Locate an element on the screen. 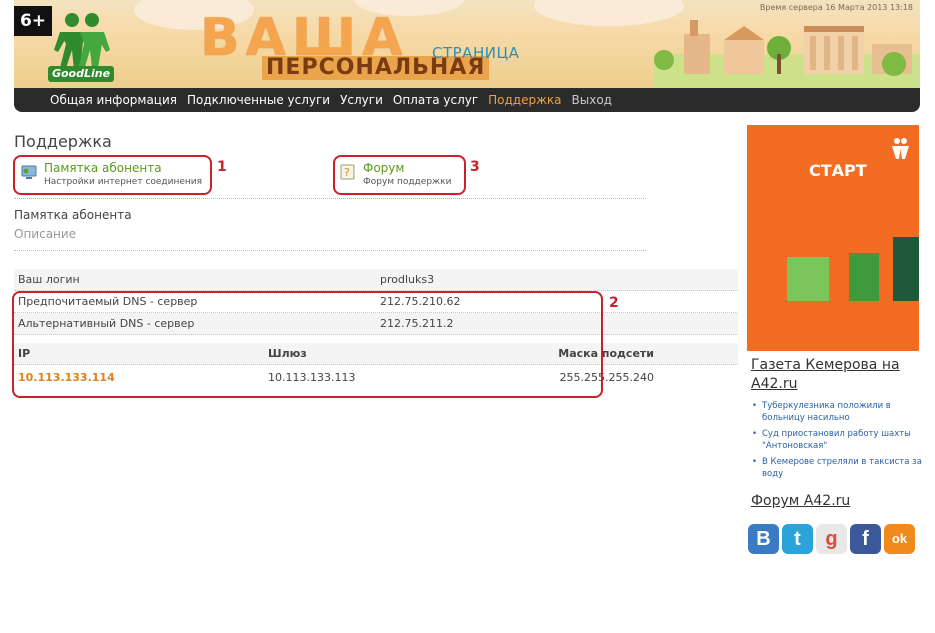 The height and width of the screenshot is (633, 935). nav-item-general-info: Общая информация is located at coordinates (113, 100).